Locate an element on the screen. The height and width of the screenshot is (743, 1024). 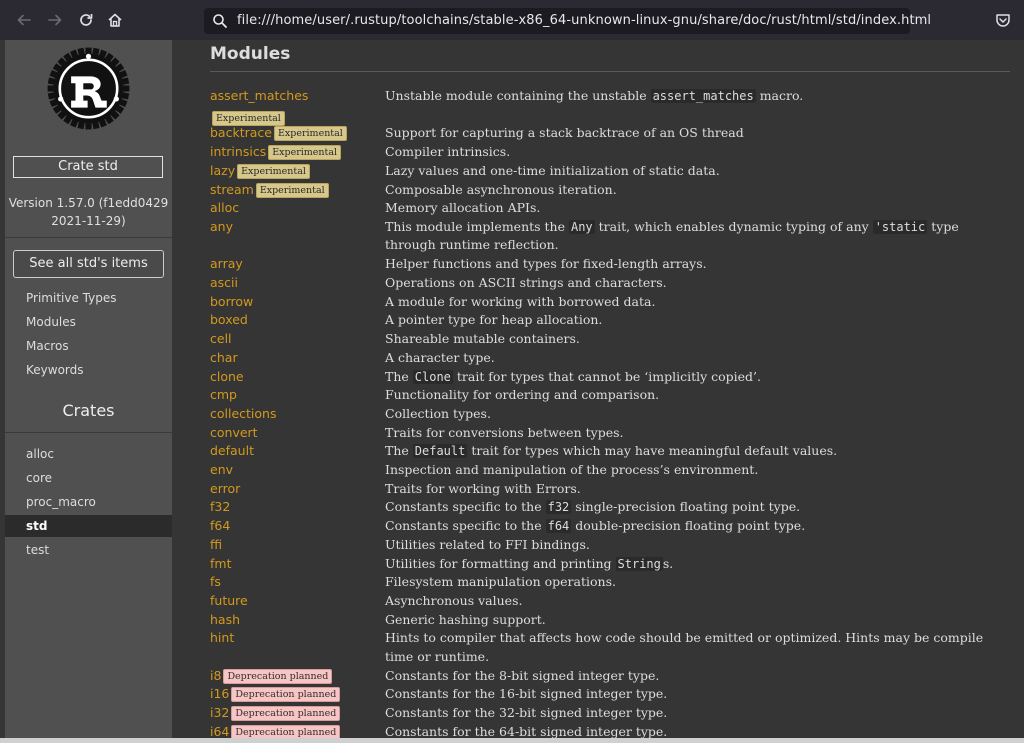
module-name: env is located at coordinates (221, 469).